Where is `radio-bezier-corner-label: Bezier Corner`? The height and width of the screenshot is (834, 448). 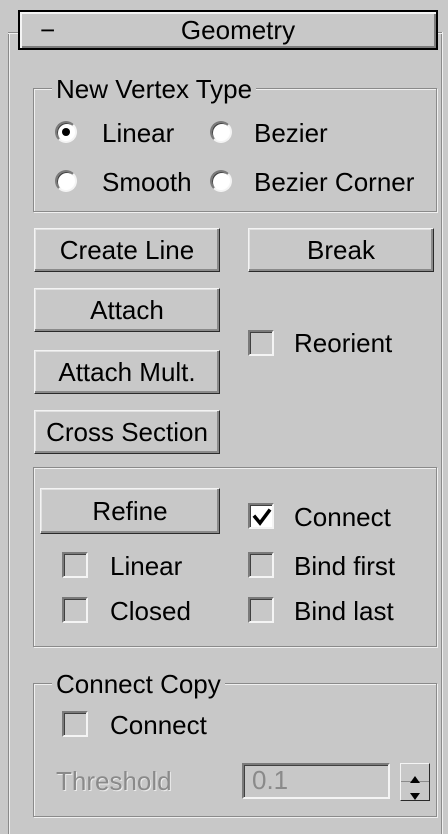 radio-bezier-corner-label: Bezier Corner is located at coordinates (334, 182).